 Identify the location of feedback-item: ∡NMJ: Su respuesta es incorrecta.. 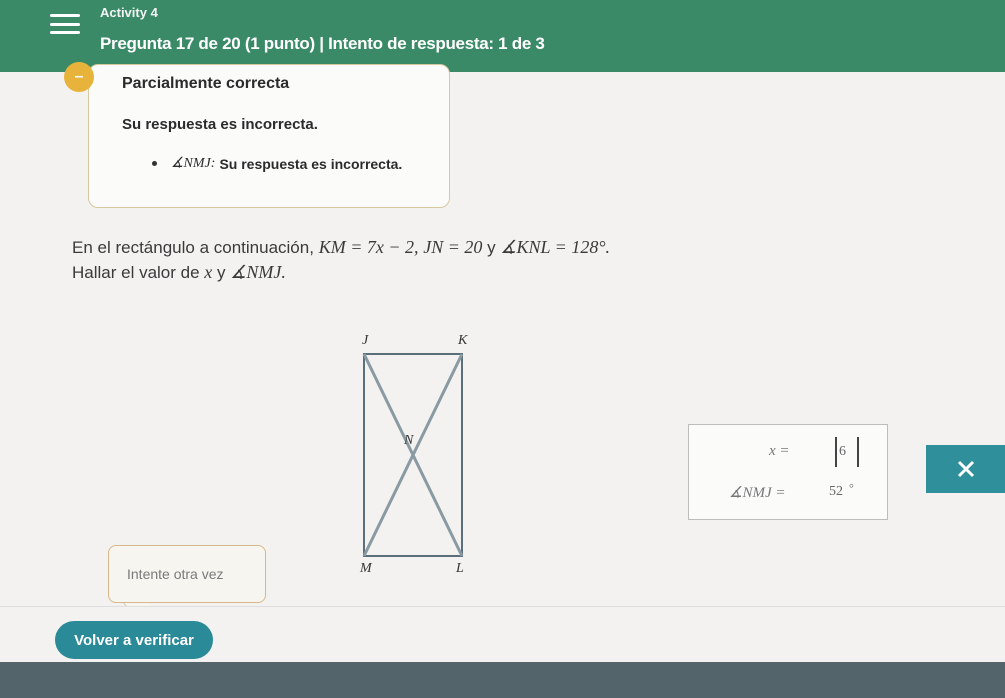
(277, 163).